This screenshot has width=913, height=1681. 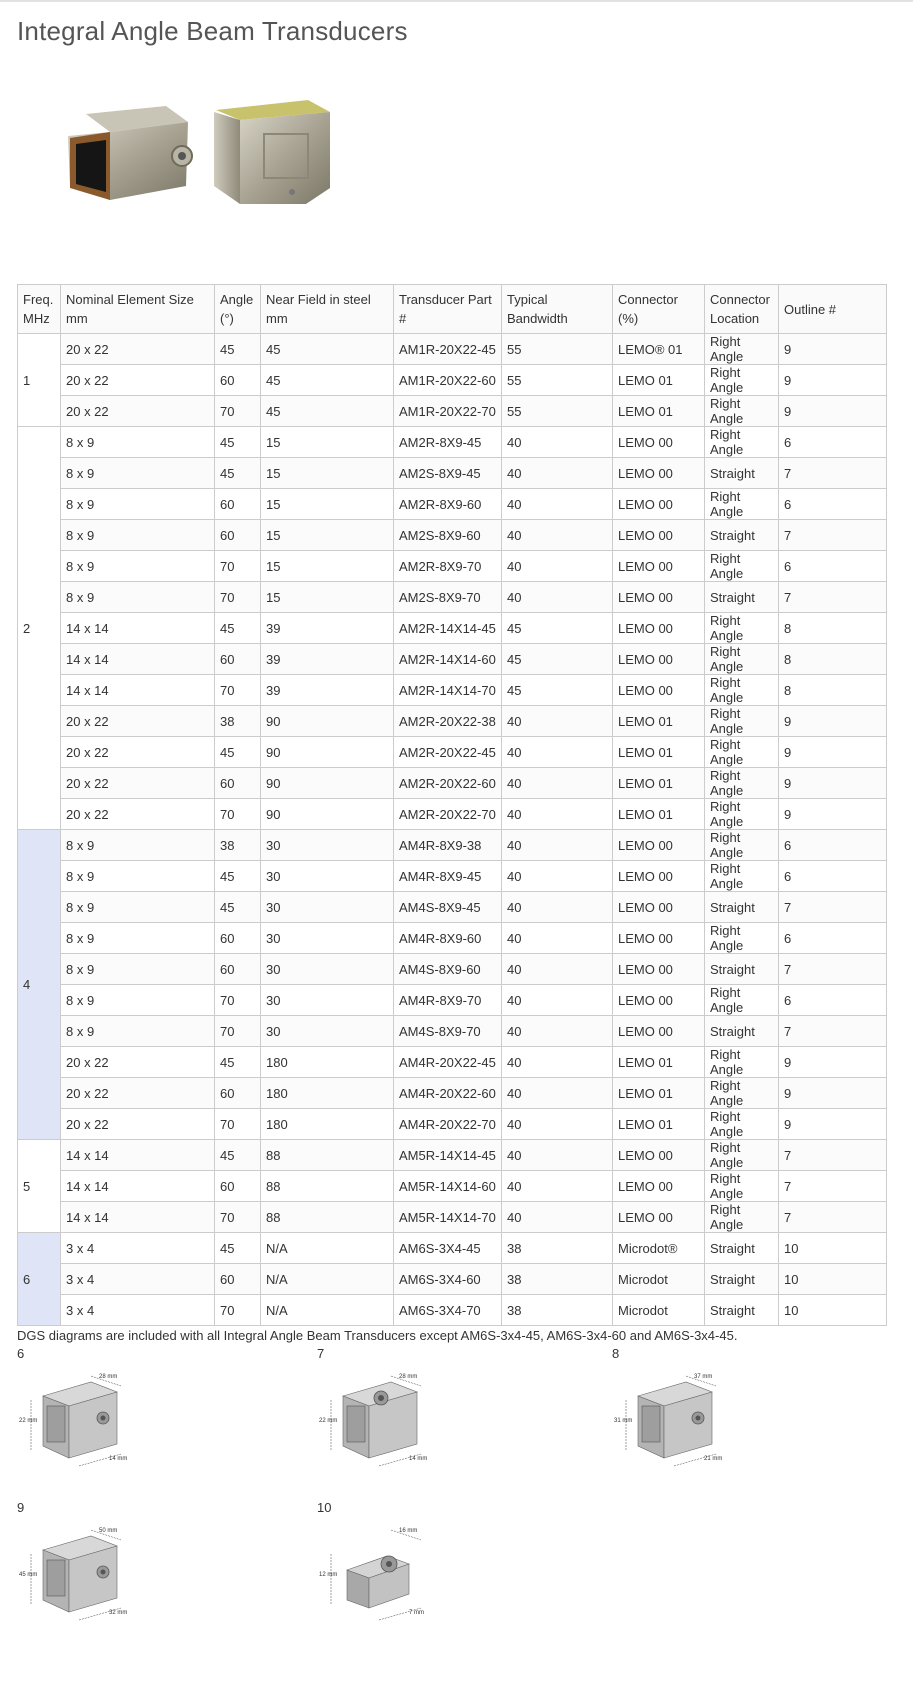 I want to click on table-cell: AM2R-14X14-70, so click(x=447, y=690).